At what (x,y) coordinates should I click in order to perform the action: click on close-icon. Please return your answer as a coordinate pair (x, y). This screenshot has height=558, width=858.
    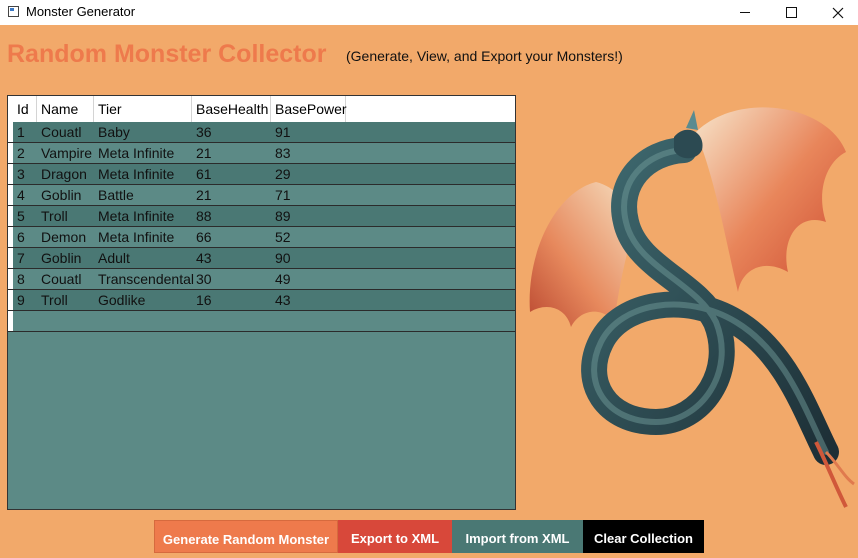
    Looking at the image, I should click on (838, 12).